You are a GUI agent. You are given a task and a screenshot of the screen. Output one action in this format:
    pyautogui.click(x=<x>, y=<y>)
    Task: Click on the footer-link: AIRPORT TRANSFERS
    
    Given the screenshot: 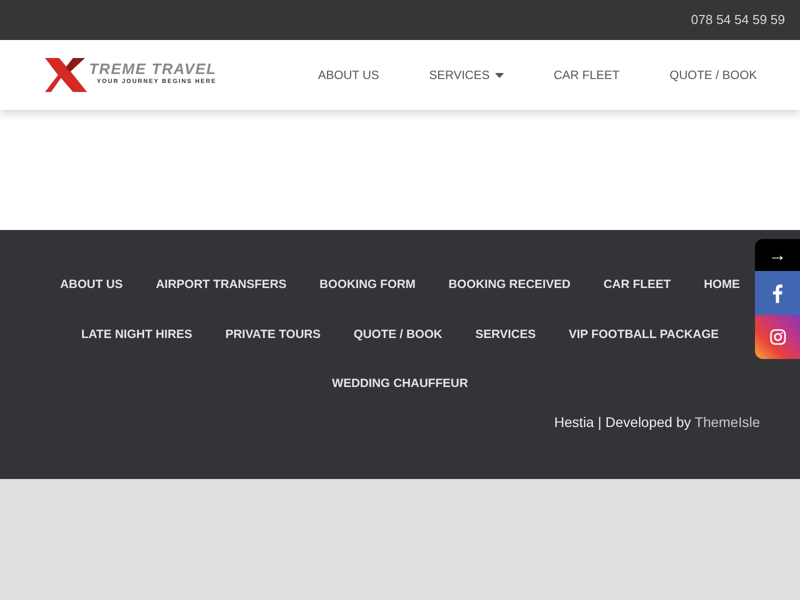 What is the action you would take?
    pyautogui.click(x=221, y=292)
    